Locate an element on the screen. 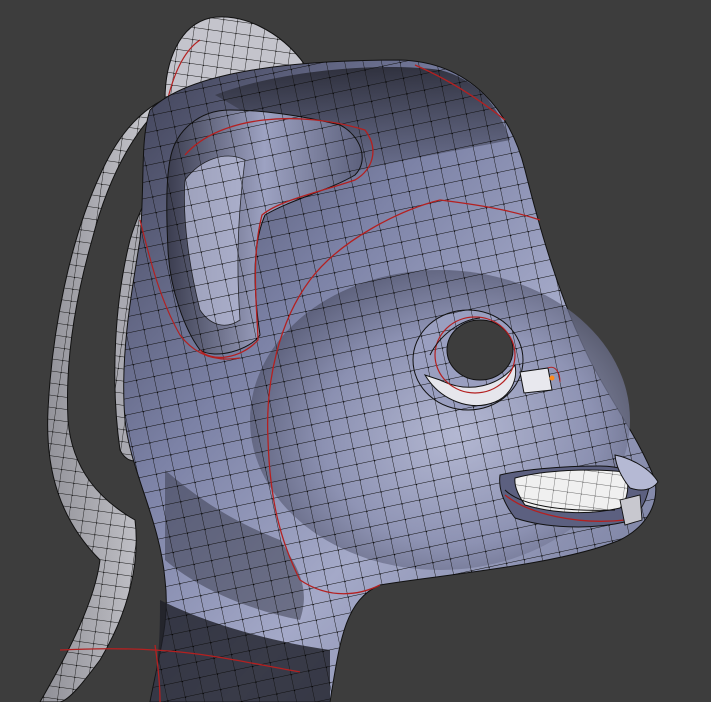  eye-socket is located at coordinates (468, 360).